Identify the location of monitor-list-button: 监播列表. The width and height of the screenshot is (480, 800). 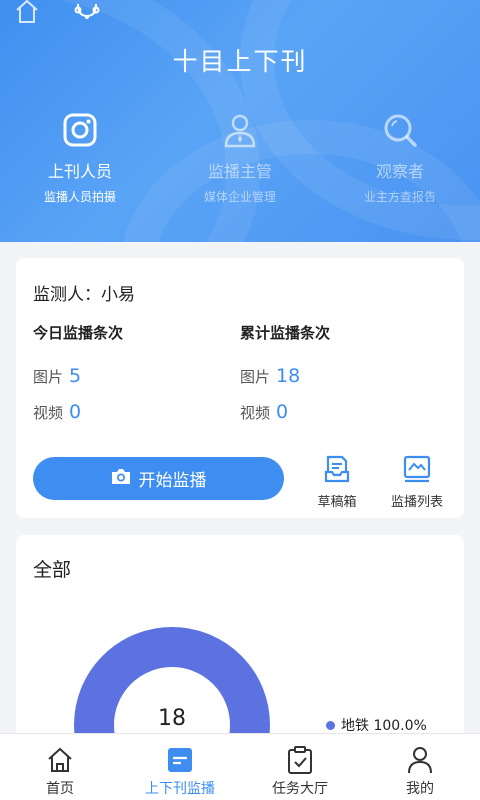
(417, 482).